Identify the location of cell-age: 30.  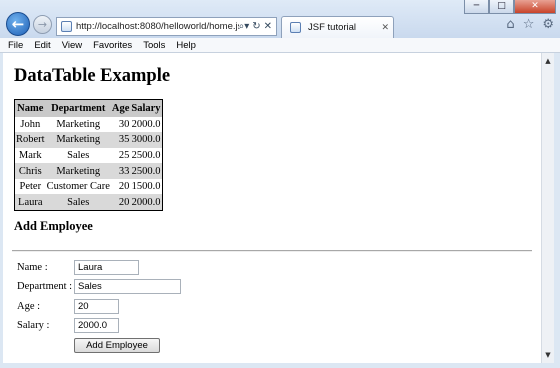
(120, 124).